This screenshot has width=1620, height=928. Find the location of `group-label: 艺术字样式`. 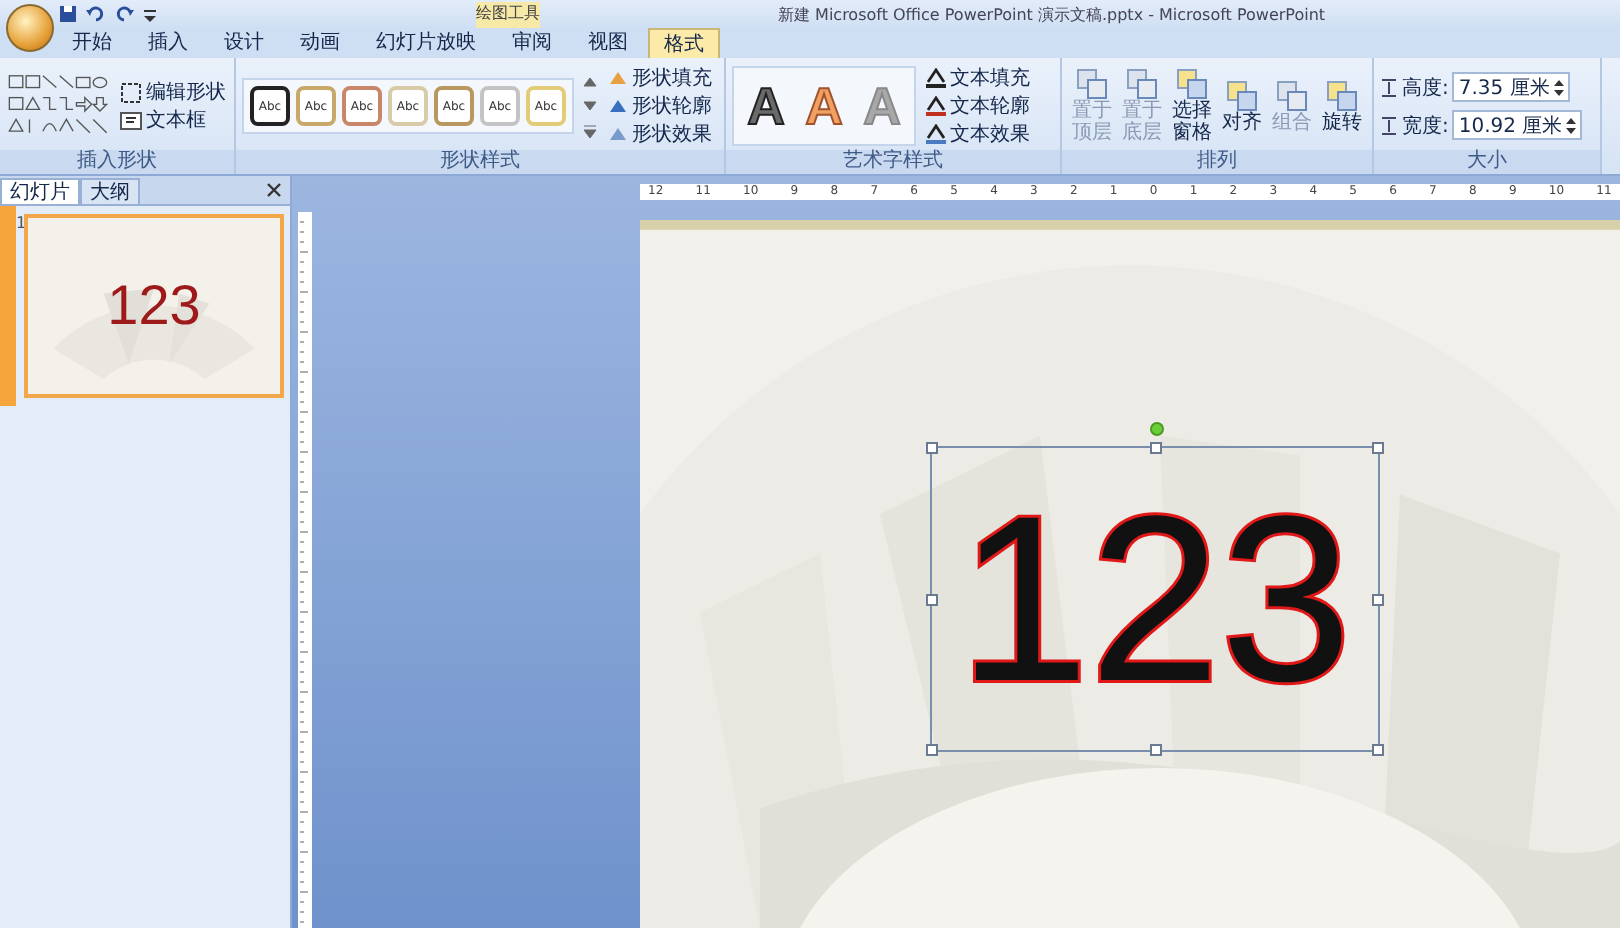

group-label: 艺术字样式 is located at coordinates (893, 162).